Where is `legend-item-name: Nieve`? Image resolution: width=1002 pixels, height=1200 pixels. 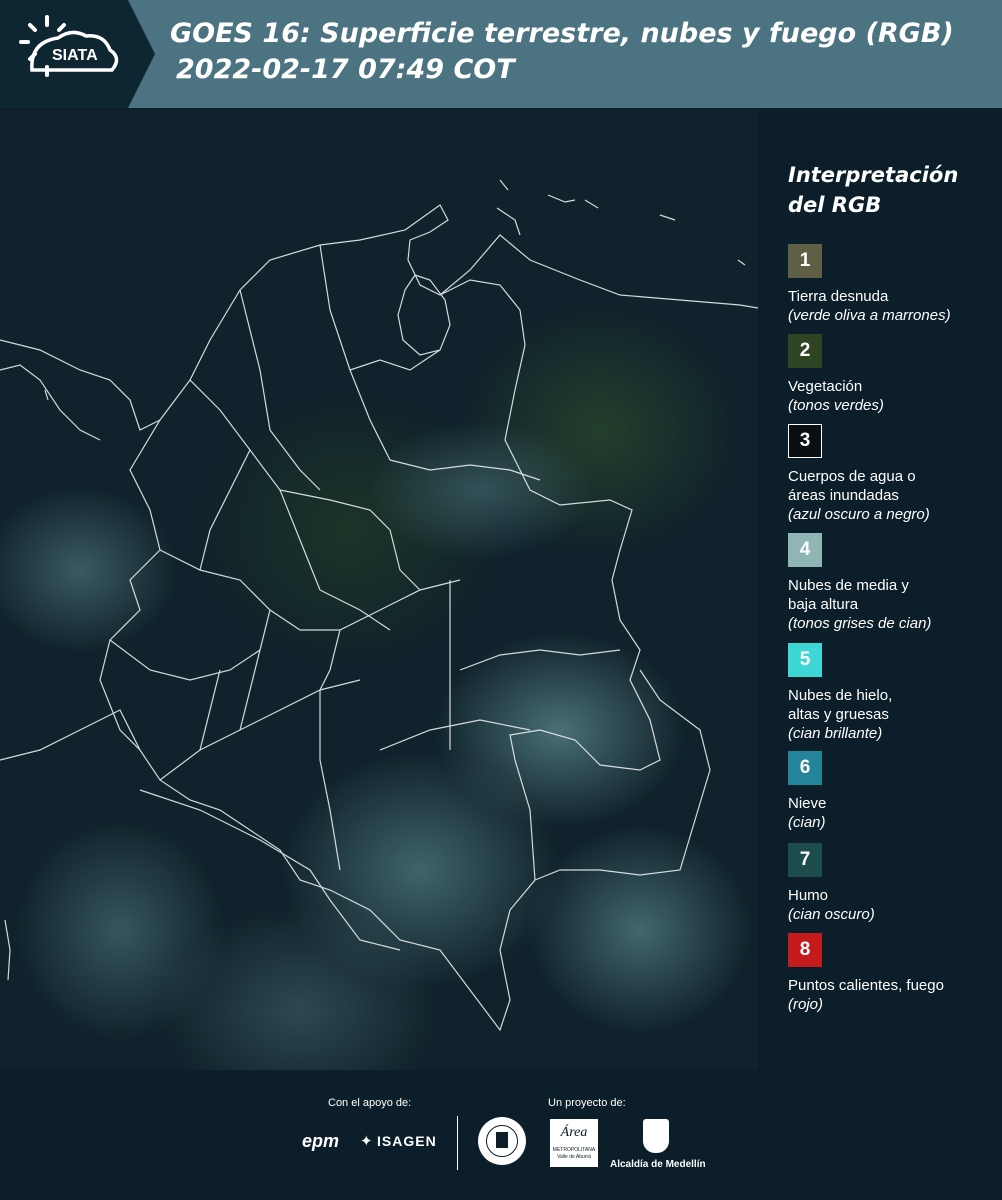
legend-item-name: Nieve is located at coordinates (807, 803).